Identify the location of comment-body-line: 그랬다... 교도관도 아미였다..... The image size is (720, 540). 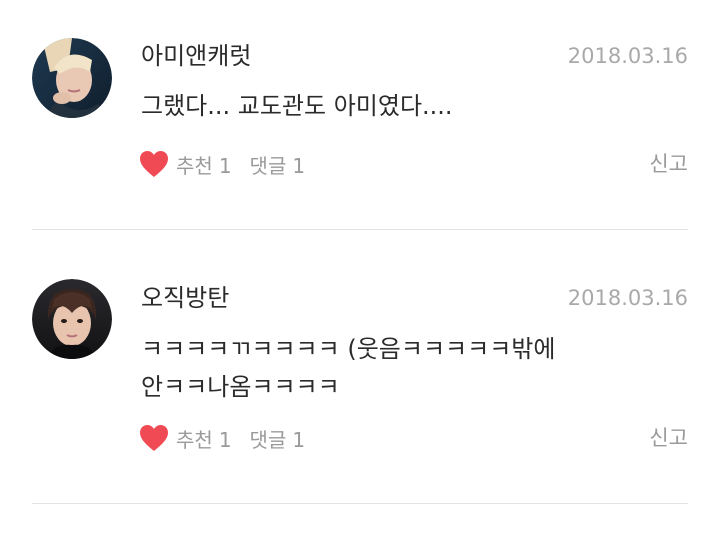
(297, 106).